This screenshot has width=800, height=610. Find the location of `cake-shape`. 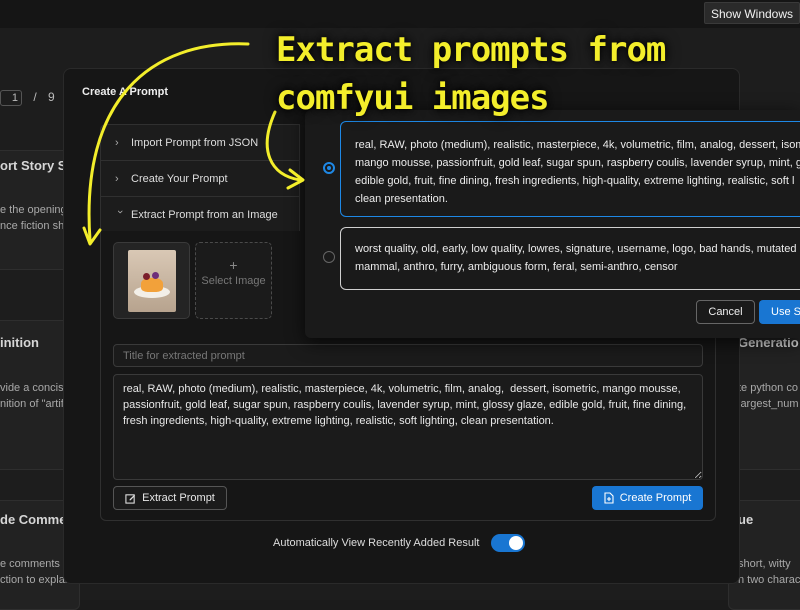

cake-shape is located at coordinates (152, 285).